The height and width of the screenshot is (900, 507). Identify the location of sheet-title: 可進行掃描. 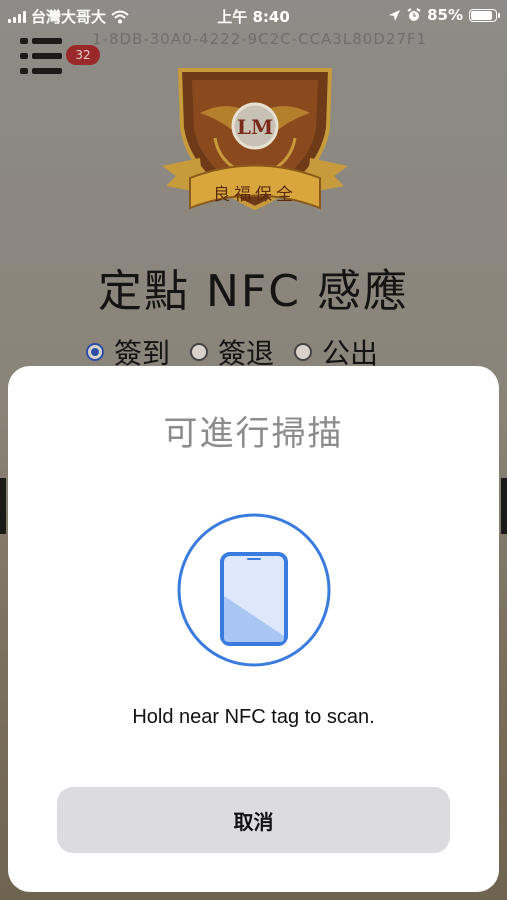
(253, 434).